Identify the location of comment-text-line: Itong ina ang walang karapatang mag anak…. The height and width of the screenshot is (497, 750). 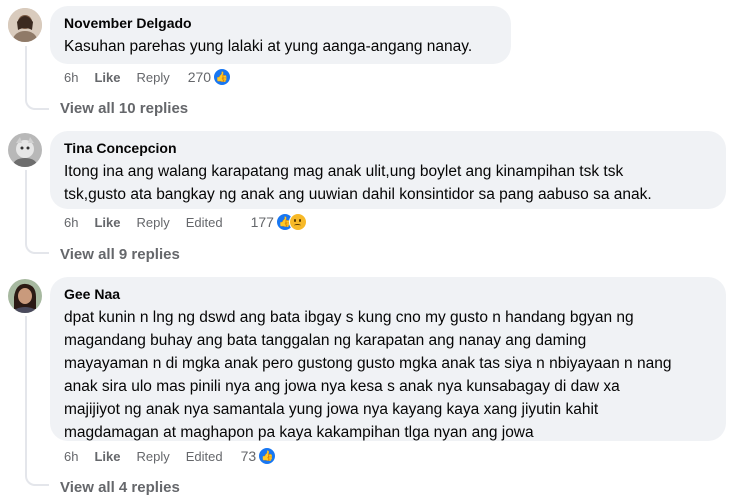
(344, 171).